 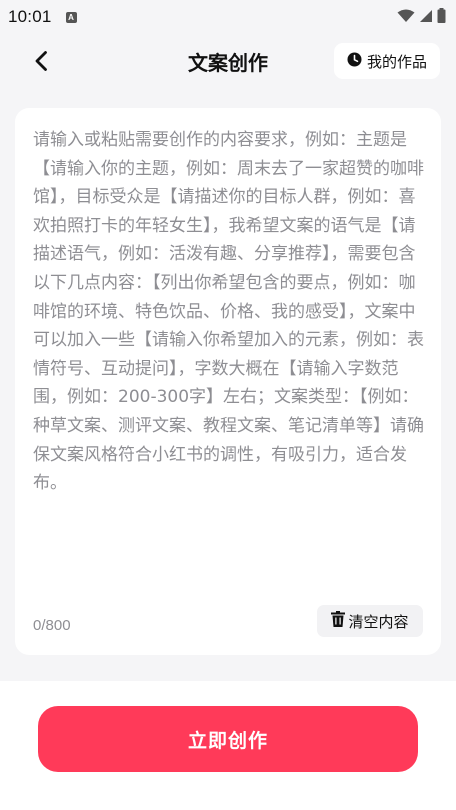 I want to click on clear-content-label: 清空内容, so click(x=378, y=621).